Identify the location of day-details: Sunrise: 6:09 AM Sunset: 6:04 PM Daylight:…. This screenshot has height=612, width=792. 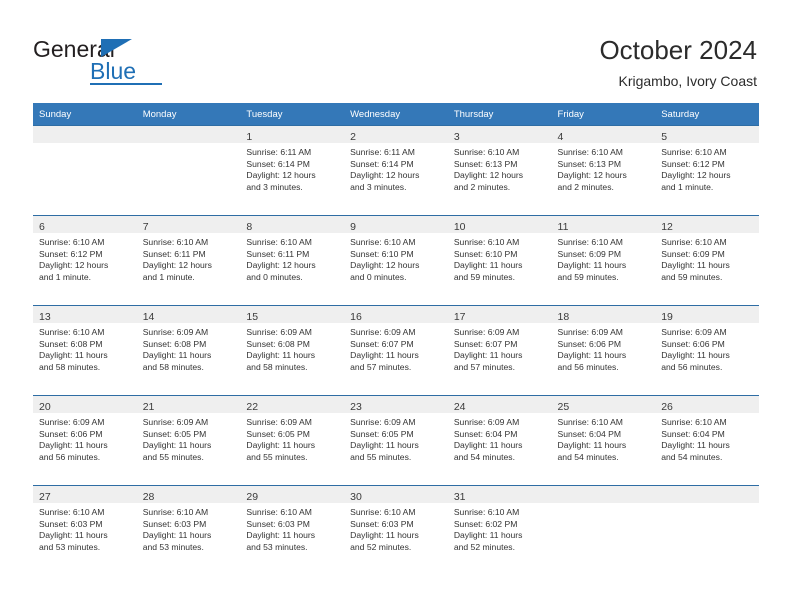
(500, 438).